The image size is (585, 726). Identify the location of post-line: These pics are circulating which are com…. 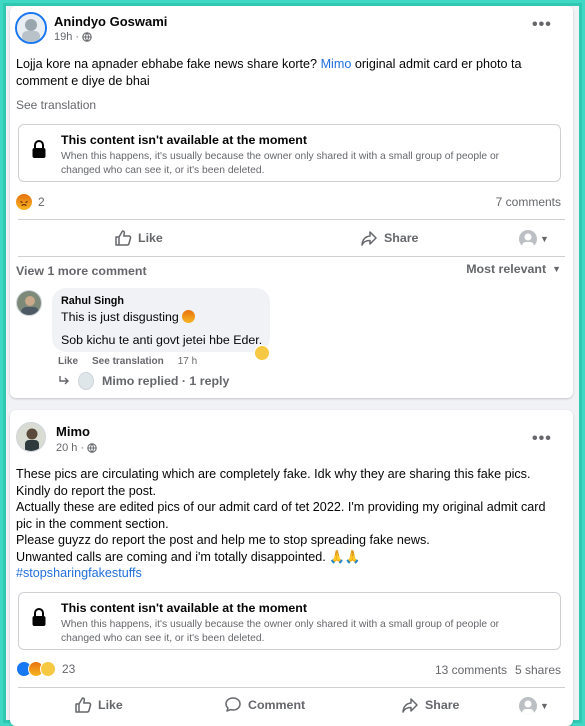
(273, 482).